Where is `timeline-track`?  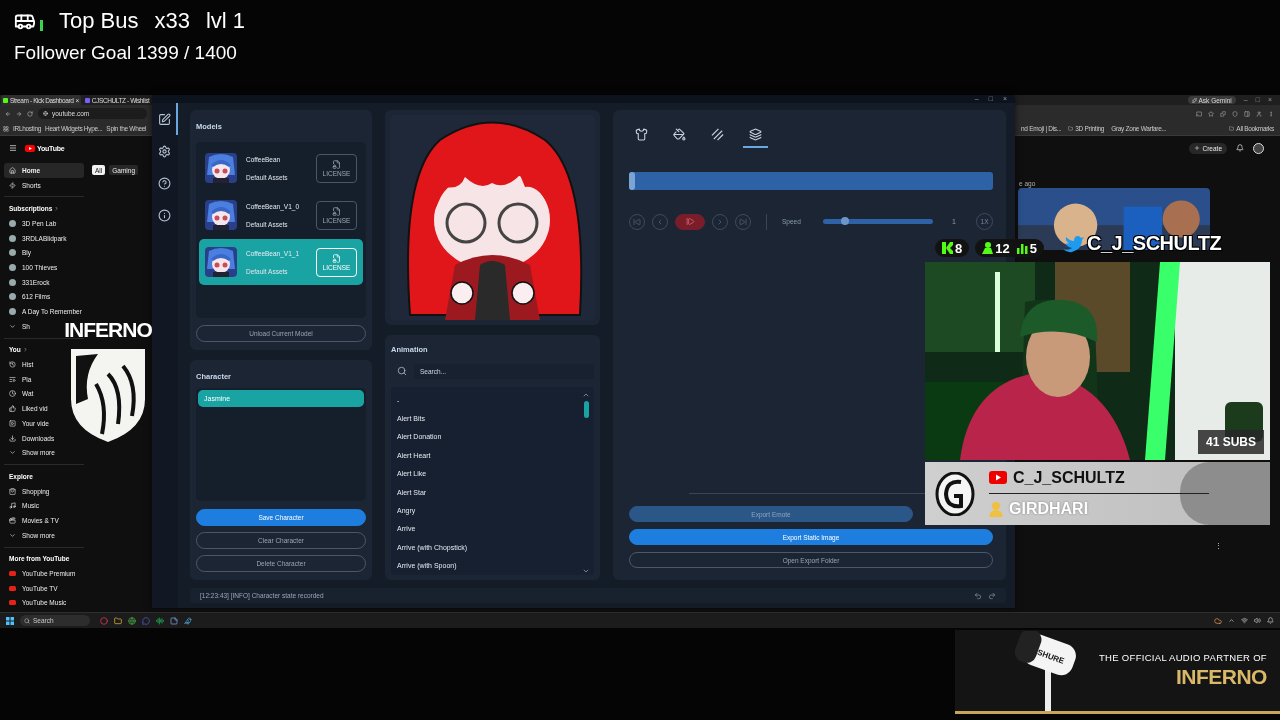
timeline-track is located at coordinates (811, 181).